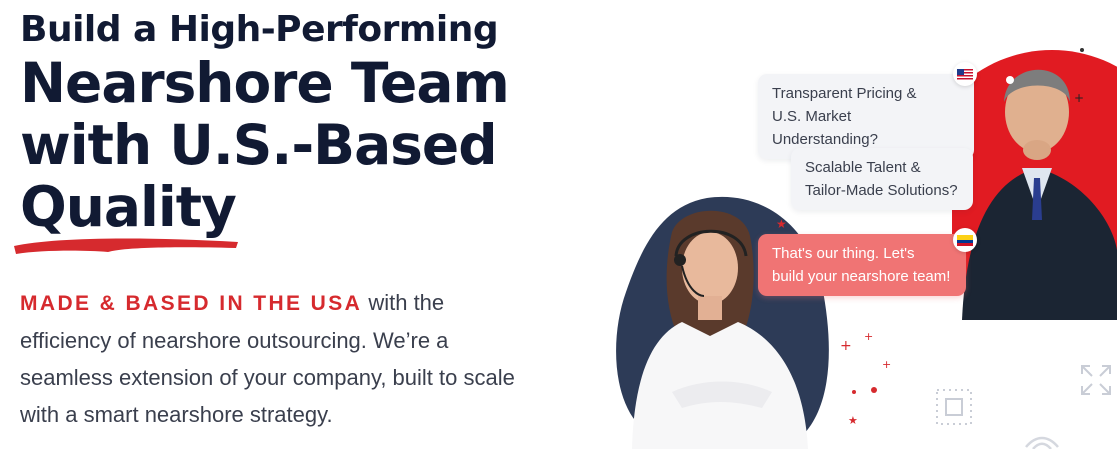  What do you see at coordinates (1042, 442) in the screenshot?
I see `wifi-icon` at bounding box center [1042, 442].